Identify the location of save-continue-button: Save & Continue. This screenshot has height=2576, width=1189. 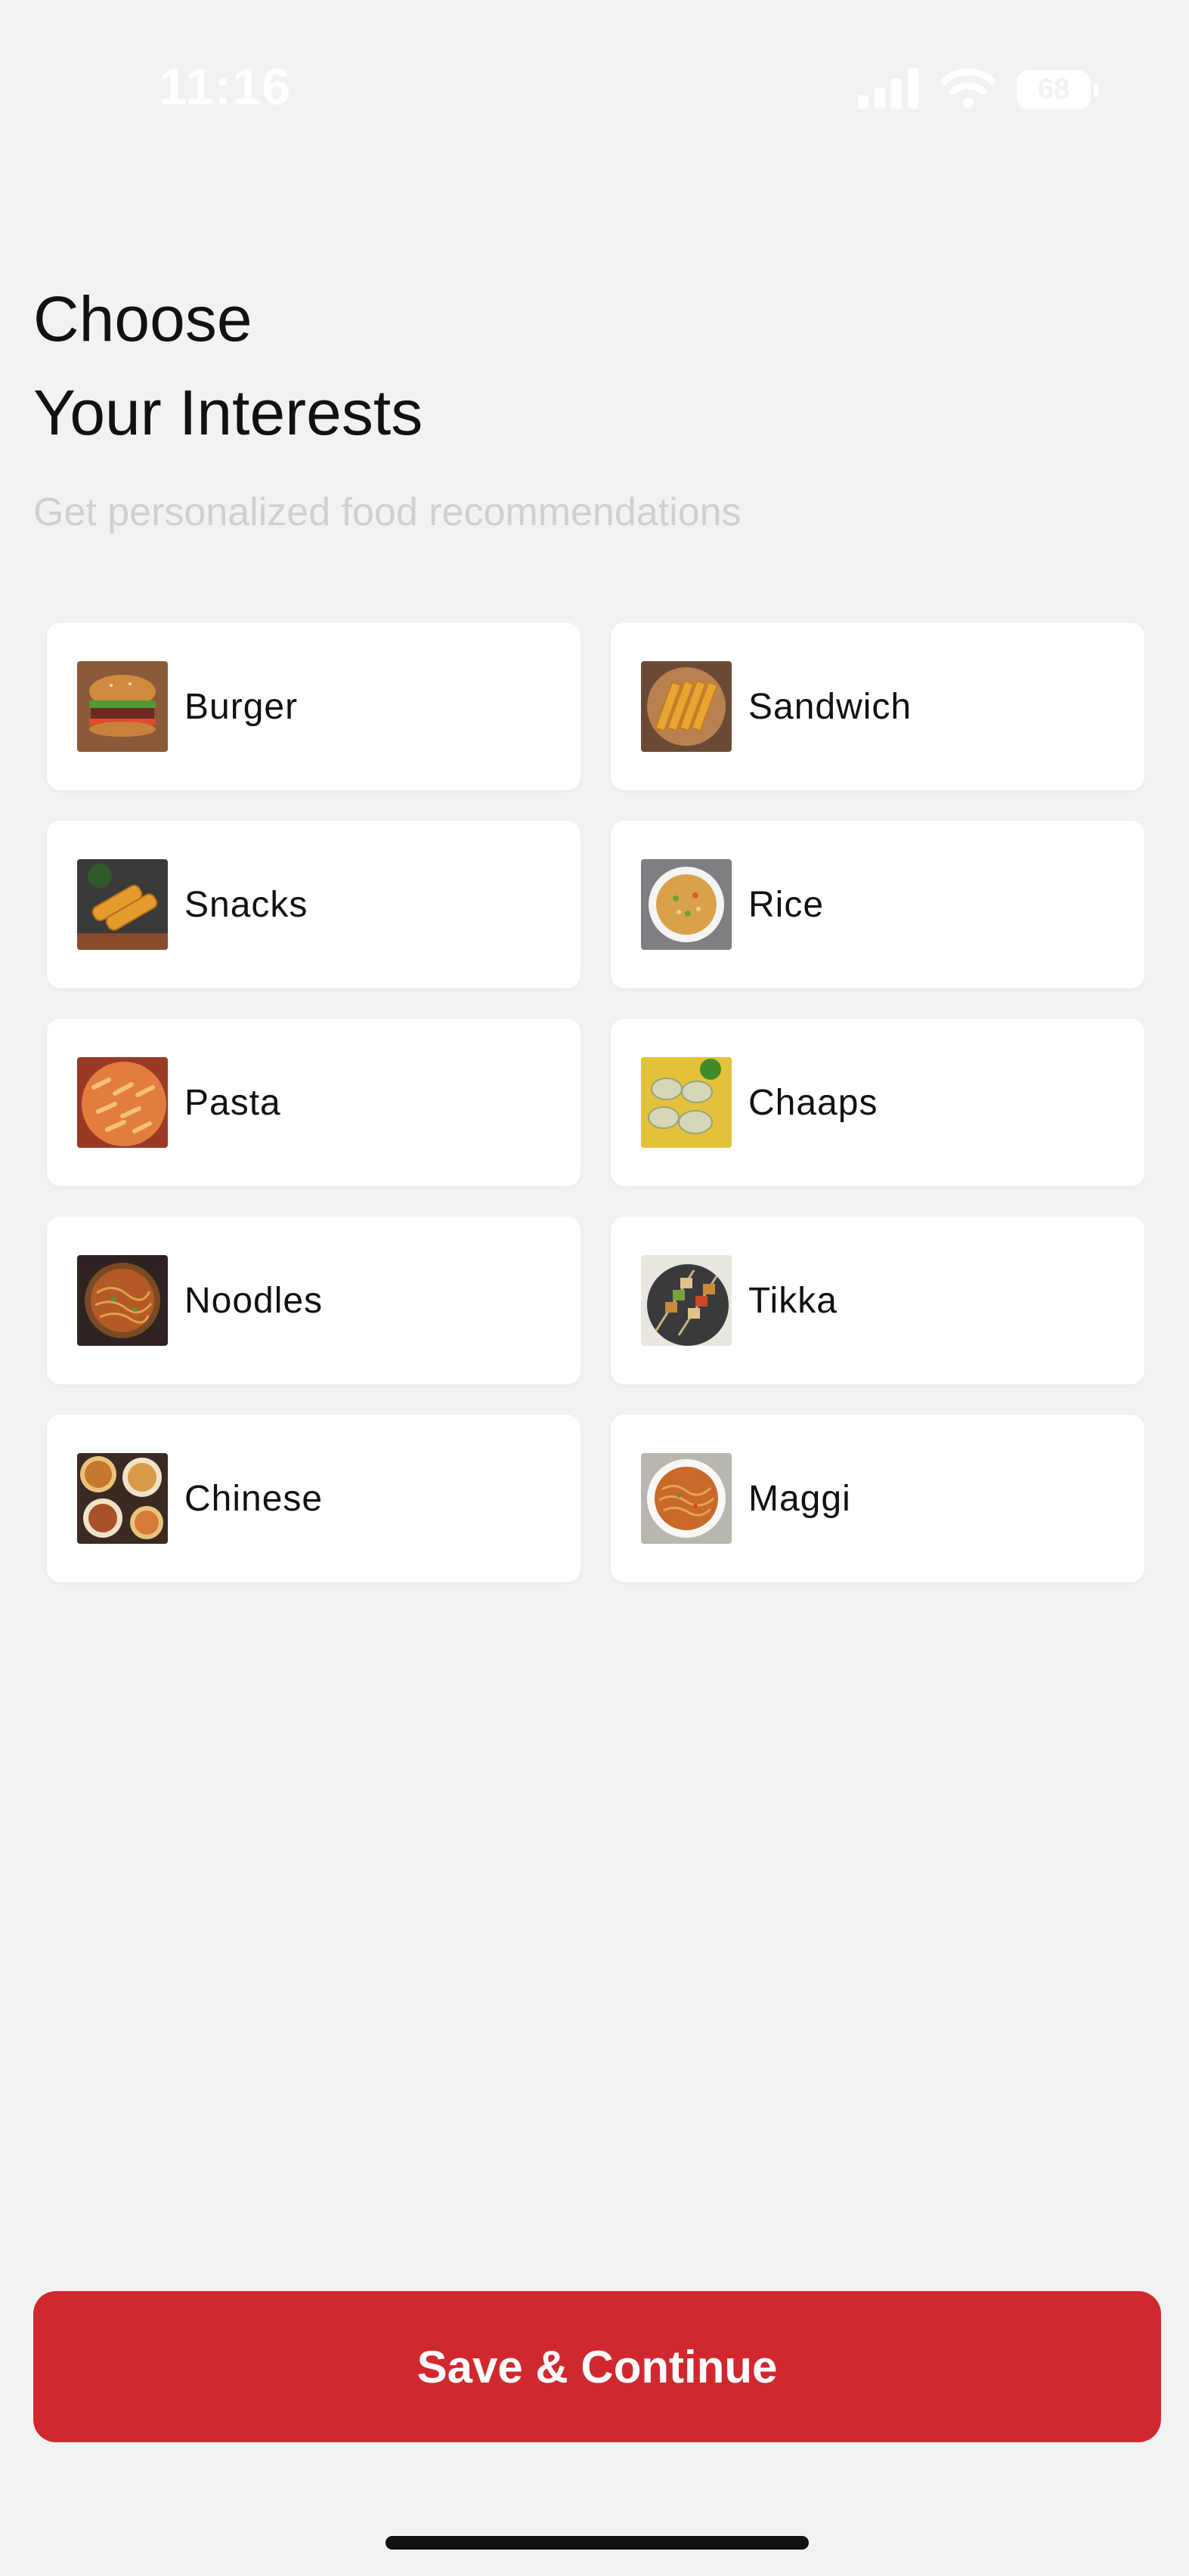
(597, 2366).